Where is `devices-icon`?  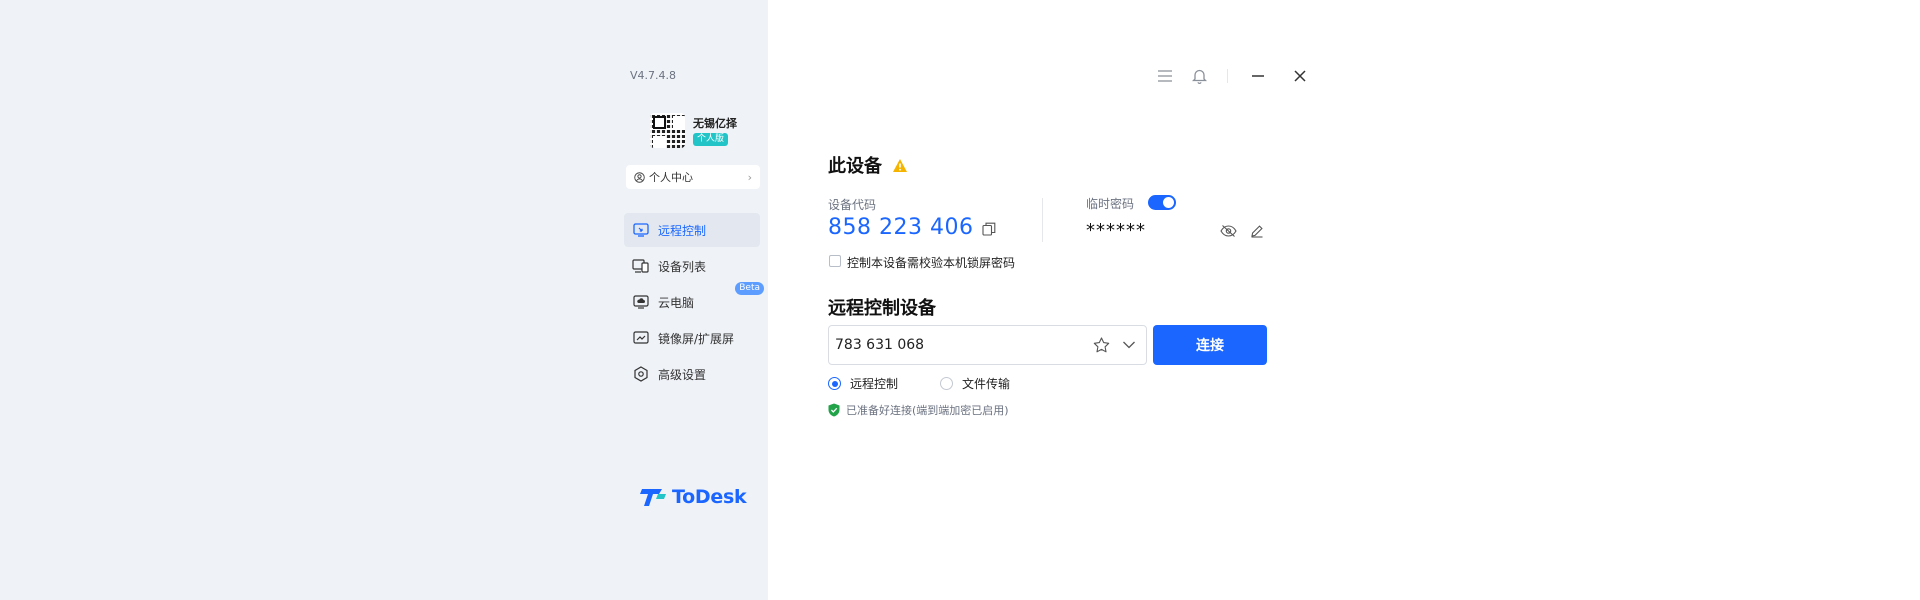
devices-icon is located at coordinates (641, 266).